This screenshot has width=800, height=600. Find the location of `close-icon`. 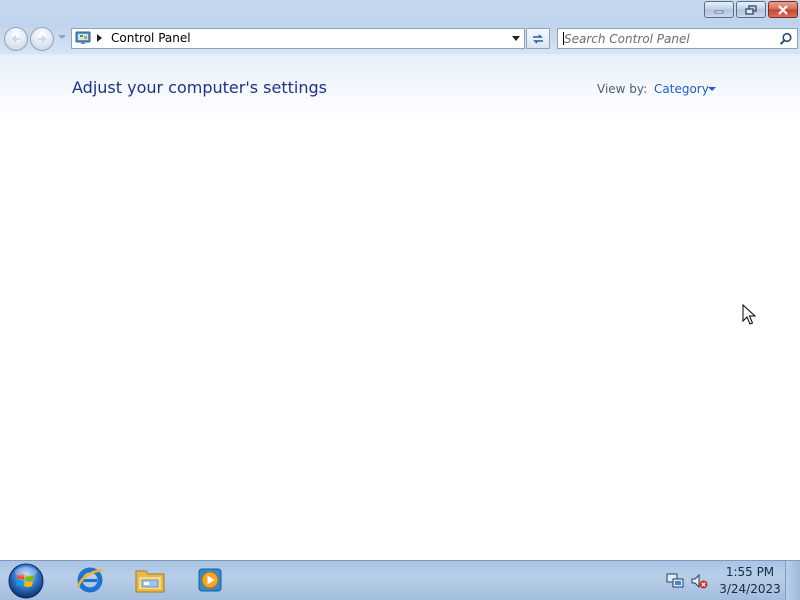

close-icon is located at coordinates (783, 9).